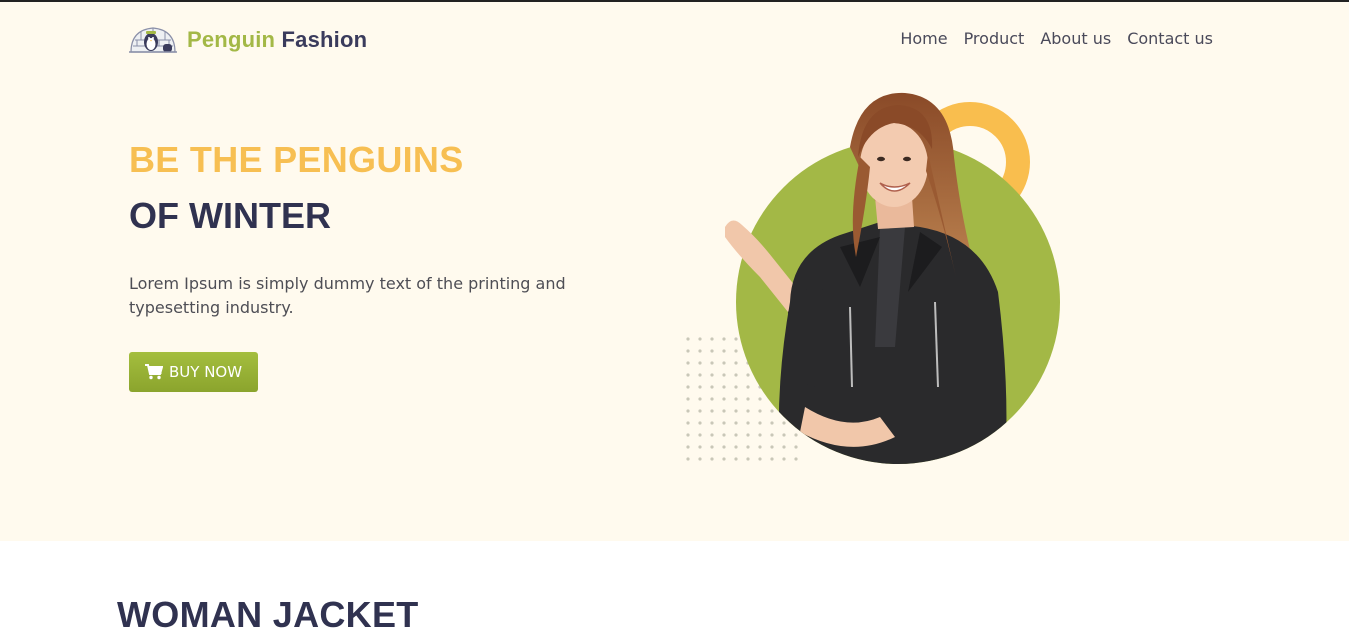 The image size is (1349, 635). Describe the element at coordinates (1075, 38) in the screenshot. I see `nav-link-about-us: About us` at that location.